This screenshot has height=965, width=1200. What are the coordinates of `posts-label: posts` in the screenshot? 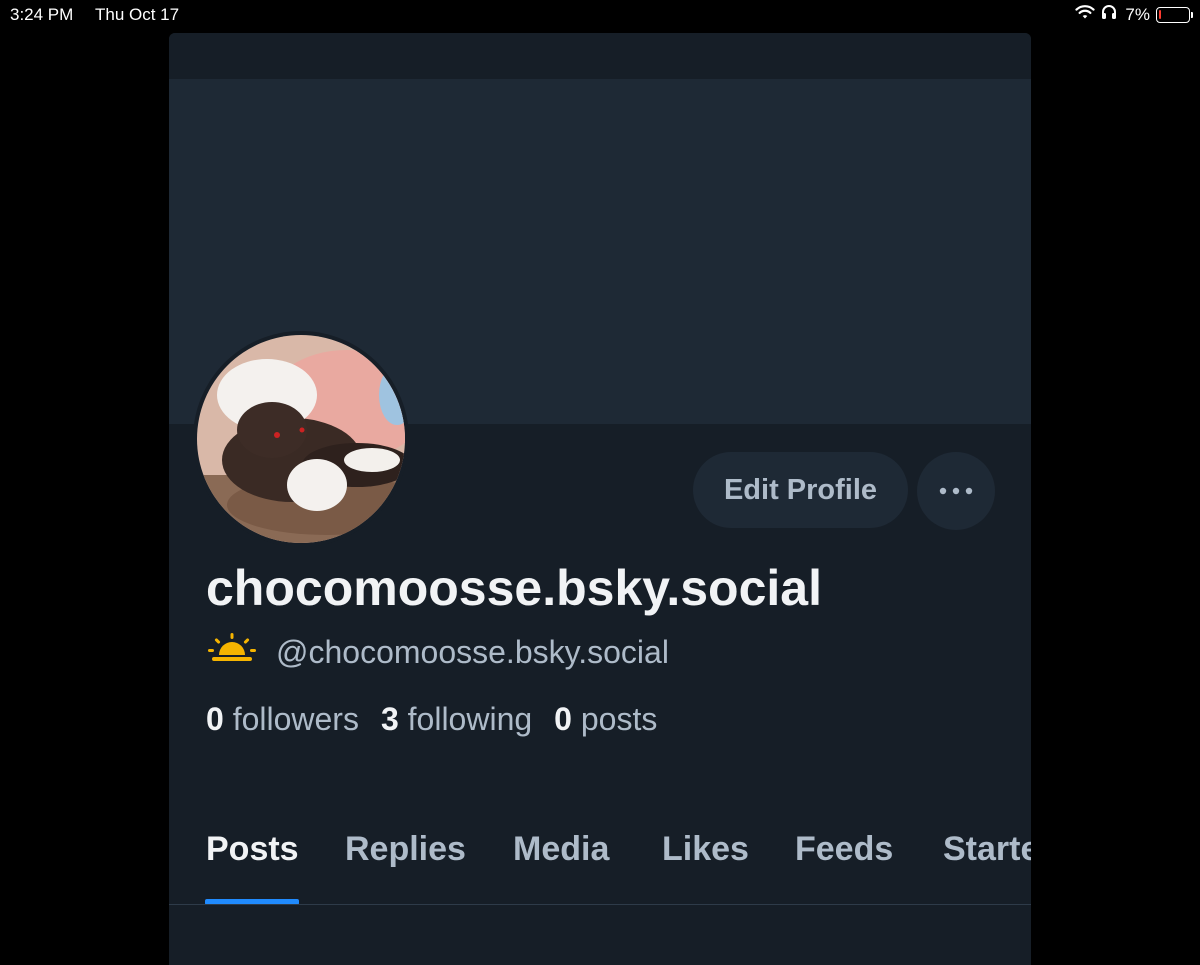 It's located at (619, 719).